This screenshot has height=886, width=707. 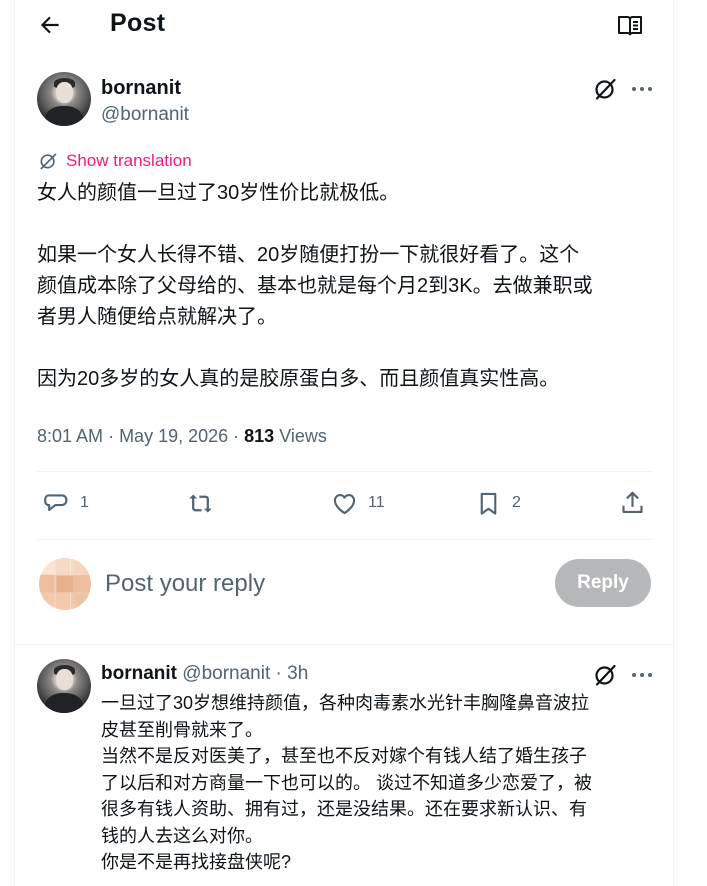 I want to click on grok-button, so click(x=605, y=89).